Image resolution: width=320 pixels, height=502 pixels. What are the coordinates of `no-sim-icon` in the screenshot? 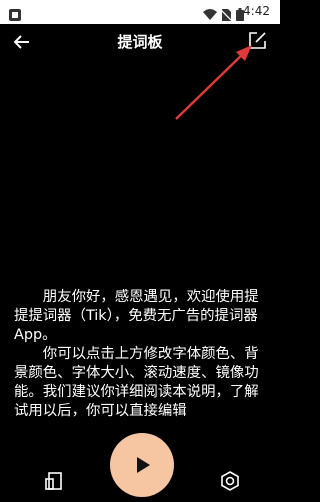 It's located at (226, 15).